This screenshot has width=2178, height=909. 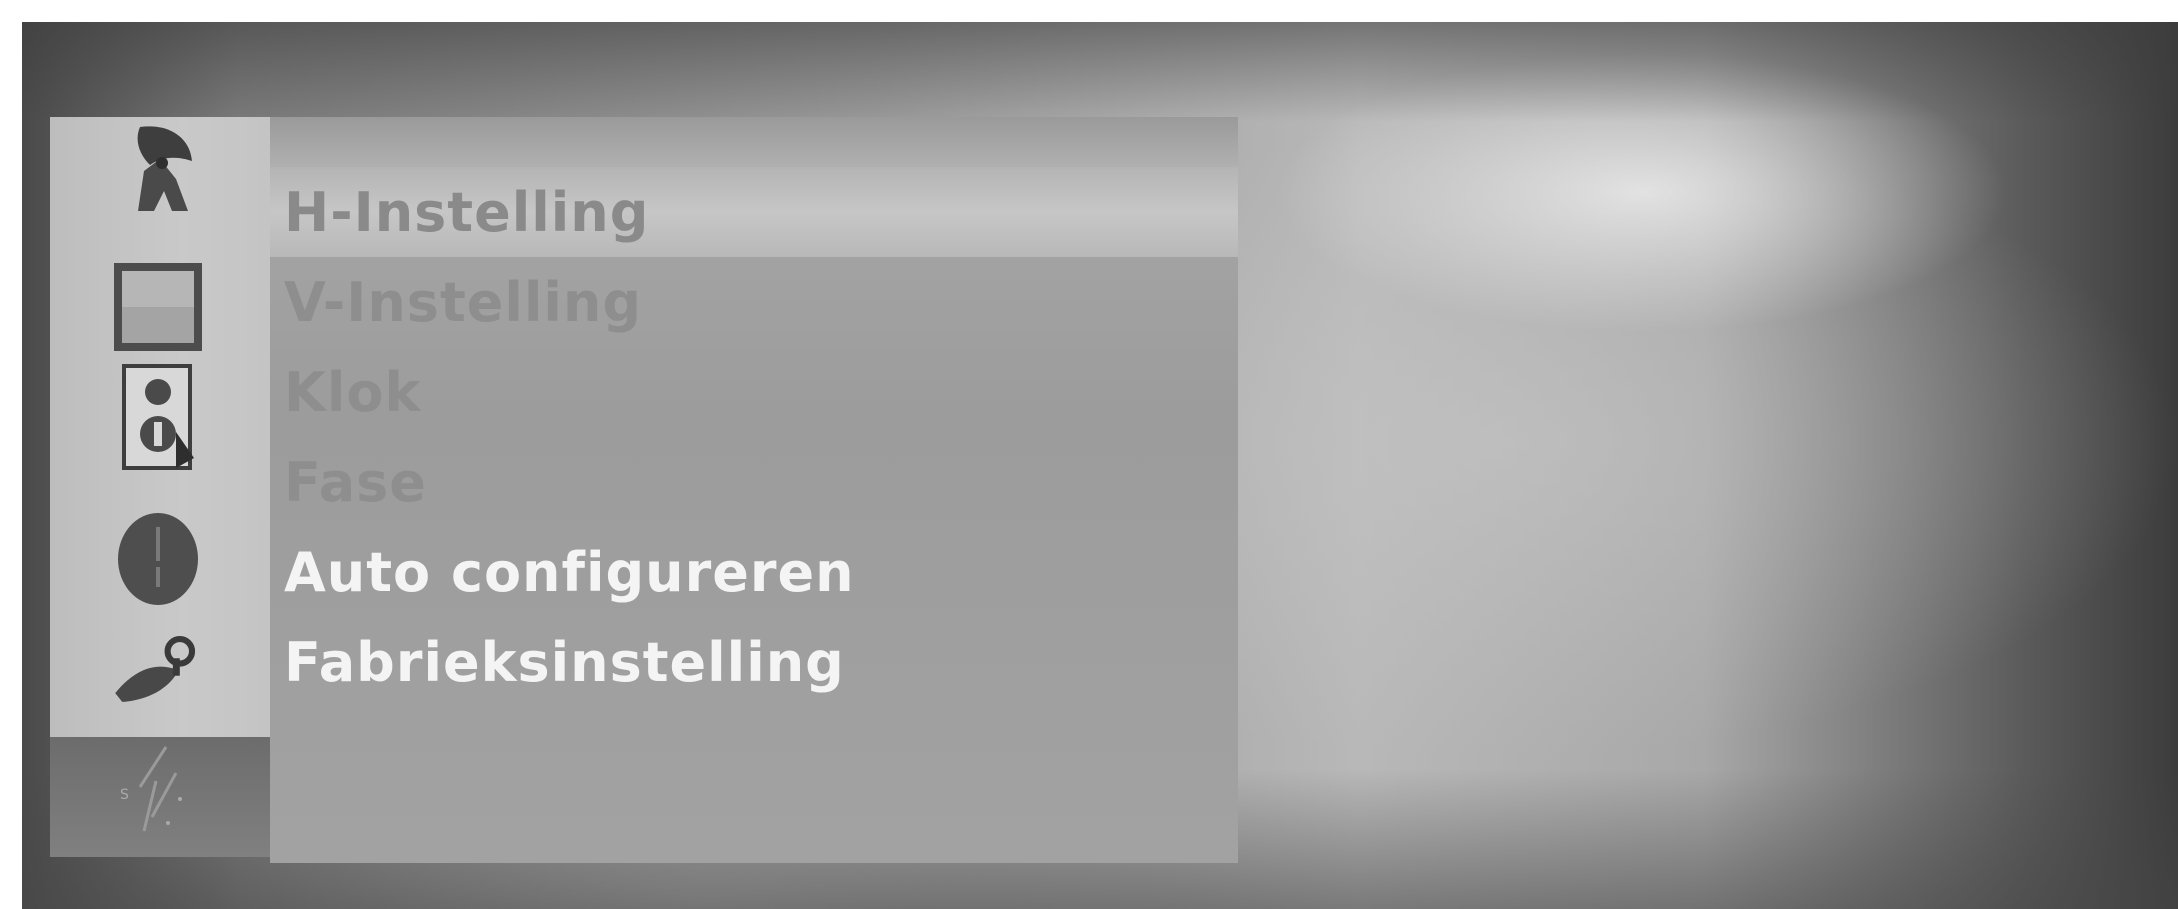 What do you see at coordinates (754, 482) in the screenshot?
I see `menu-item-fase: Fase` at bounding box center [754, 482].